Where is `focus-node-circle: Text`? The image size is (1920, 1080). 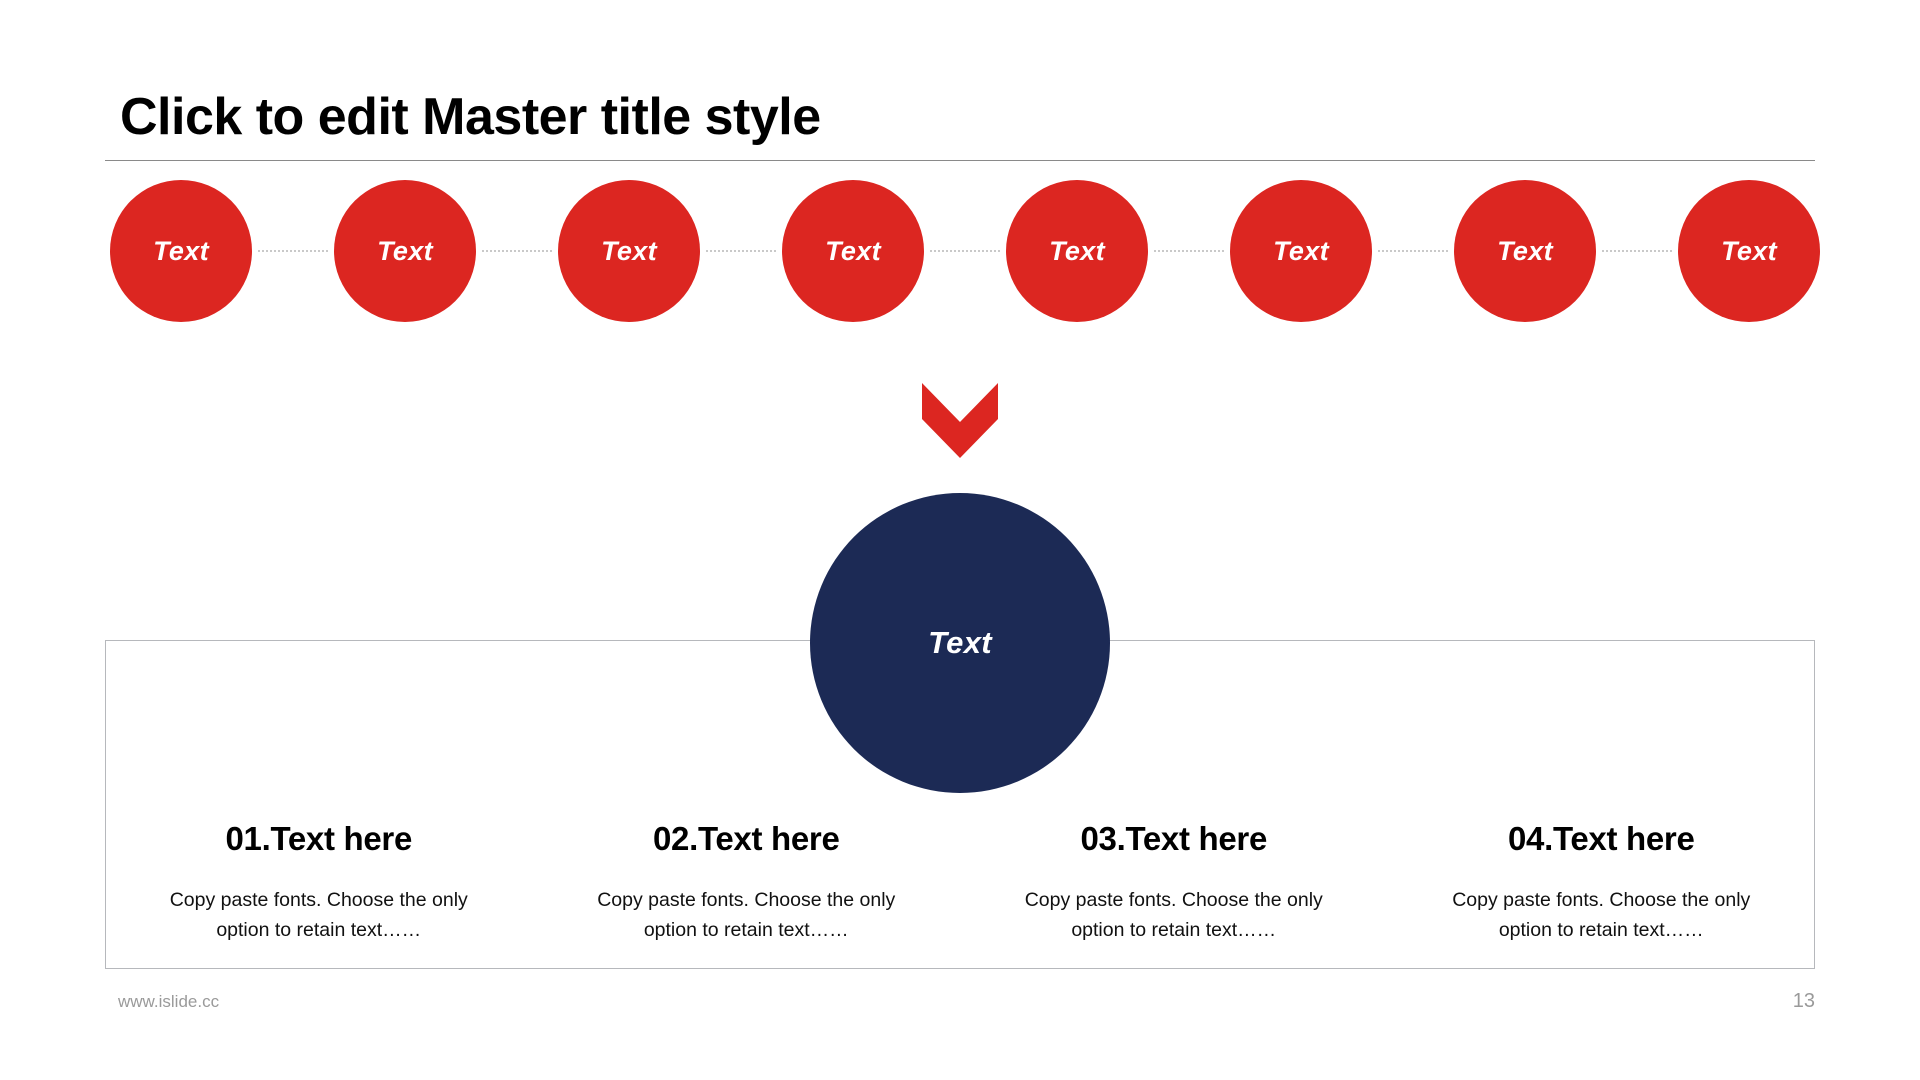 focus-node-circle: Text is located at coordinates (960, 643).